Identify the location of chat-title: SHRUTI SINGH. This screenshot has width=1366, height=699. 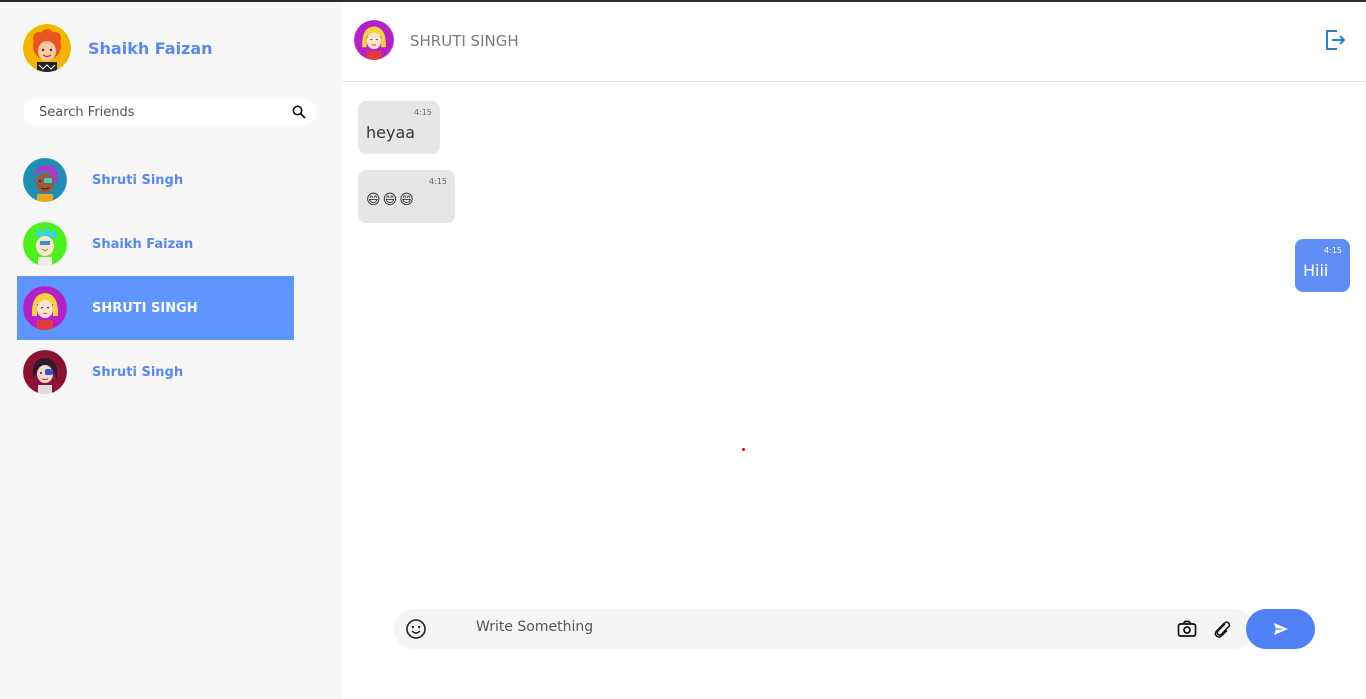
(464, 41).